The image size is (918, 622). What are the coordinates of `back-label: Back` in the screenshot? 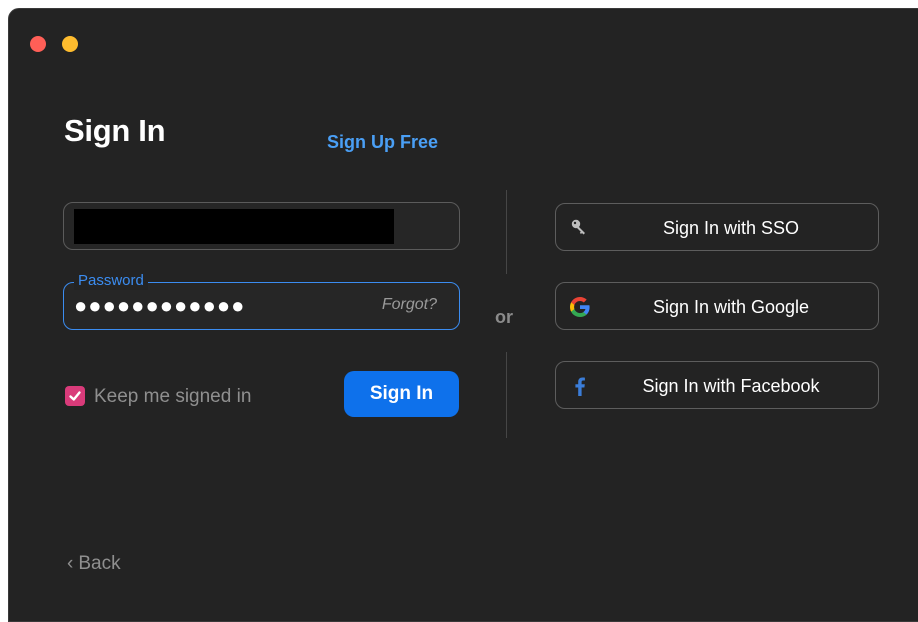 It's located at (99, 563).